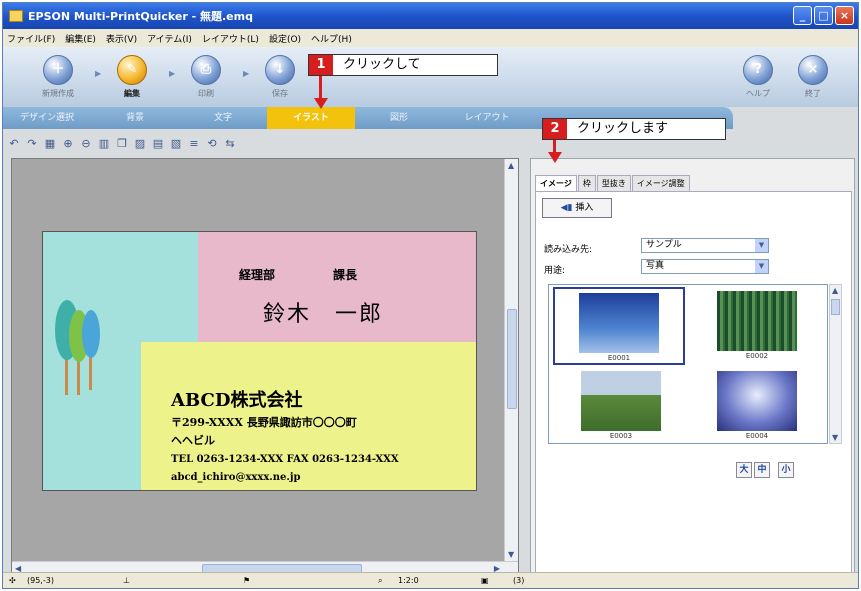 The width and height of the screenshot is (861, 591). Describe the element at coordinates (263, 144) in the screenshot. I see `edit-icon-bar: ↶ ↷ ▦ ⊕ ⊖ ▥ ❐ ▨ ▤ ▧ ≡ ⟲ ⇆` at that location.